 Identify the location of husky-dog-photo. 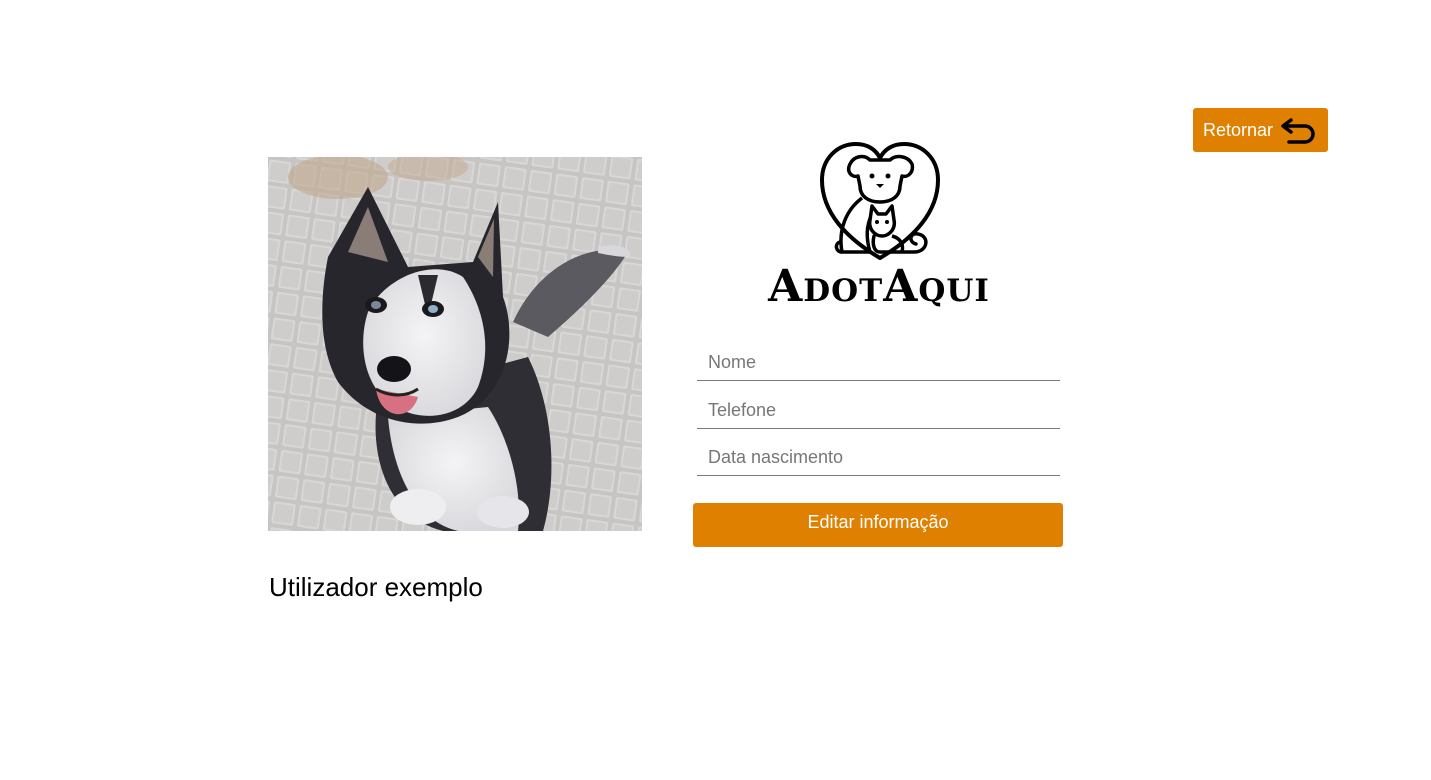
(455, 344).